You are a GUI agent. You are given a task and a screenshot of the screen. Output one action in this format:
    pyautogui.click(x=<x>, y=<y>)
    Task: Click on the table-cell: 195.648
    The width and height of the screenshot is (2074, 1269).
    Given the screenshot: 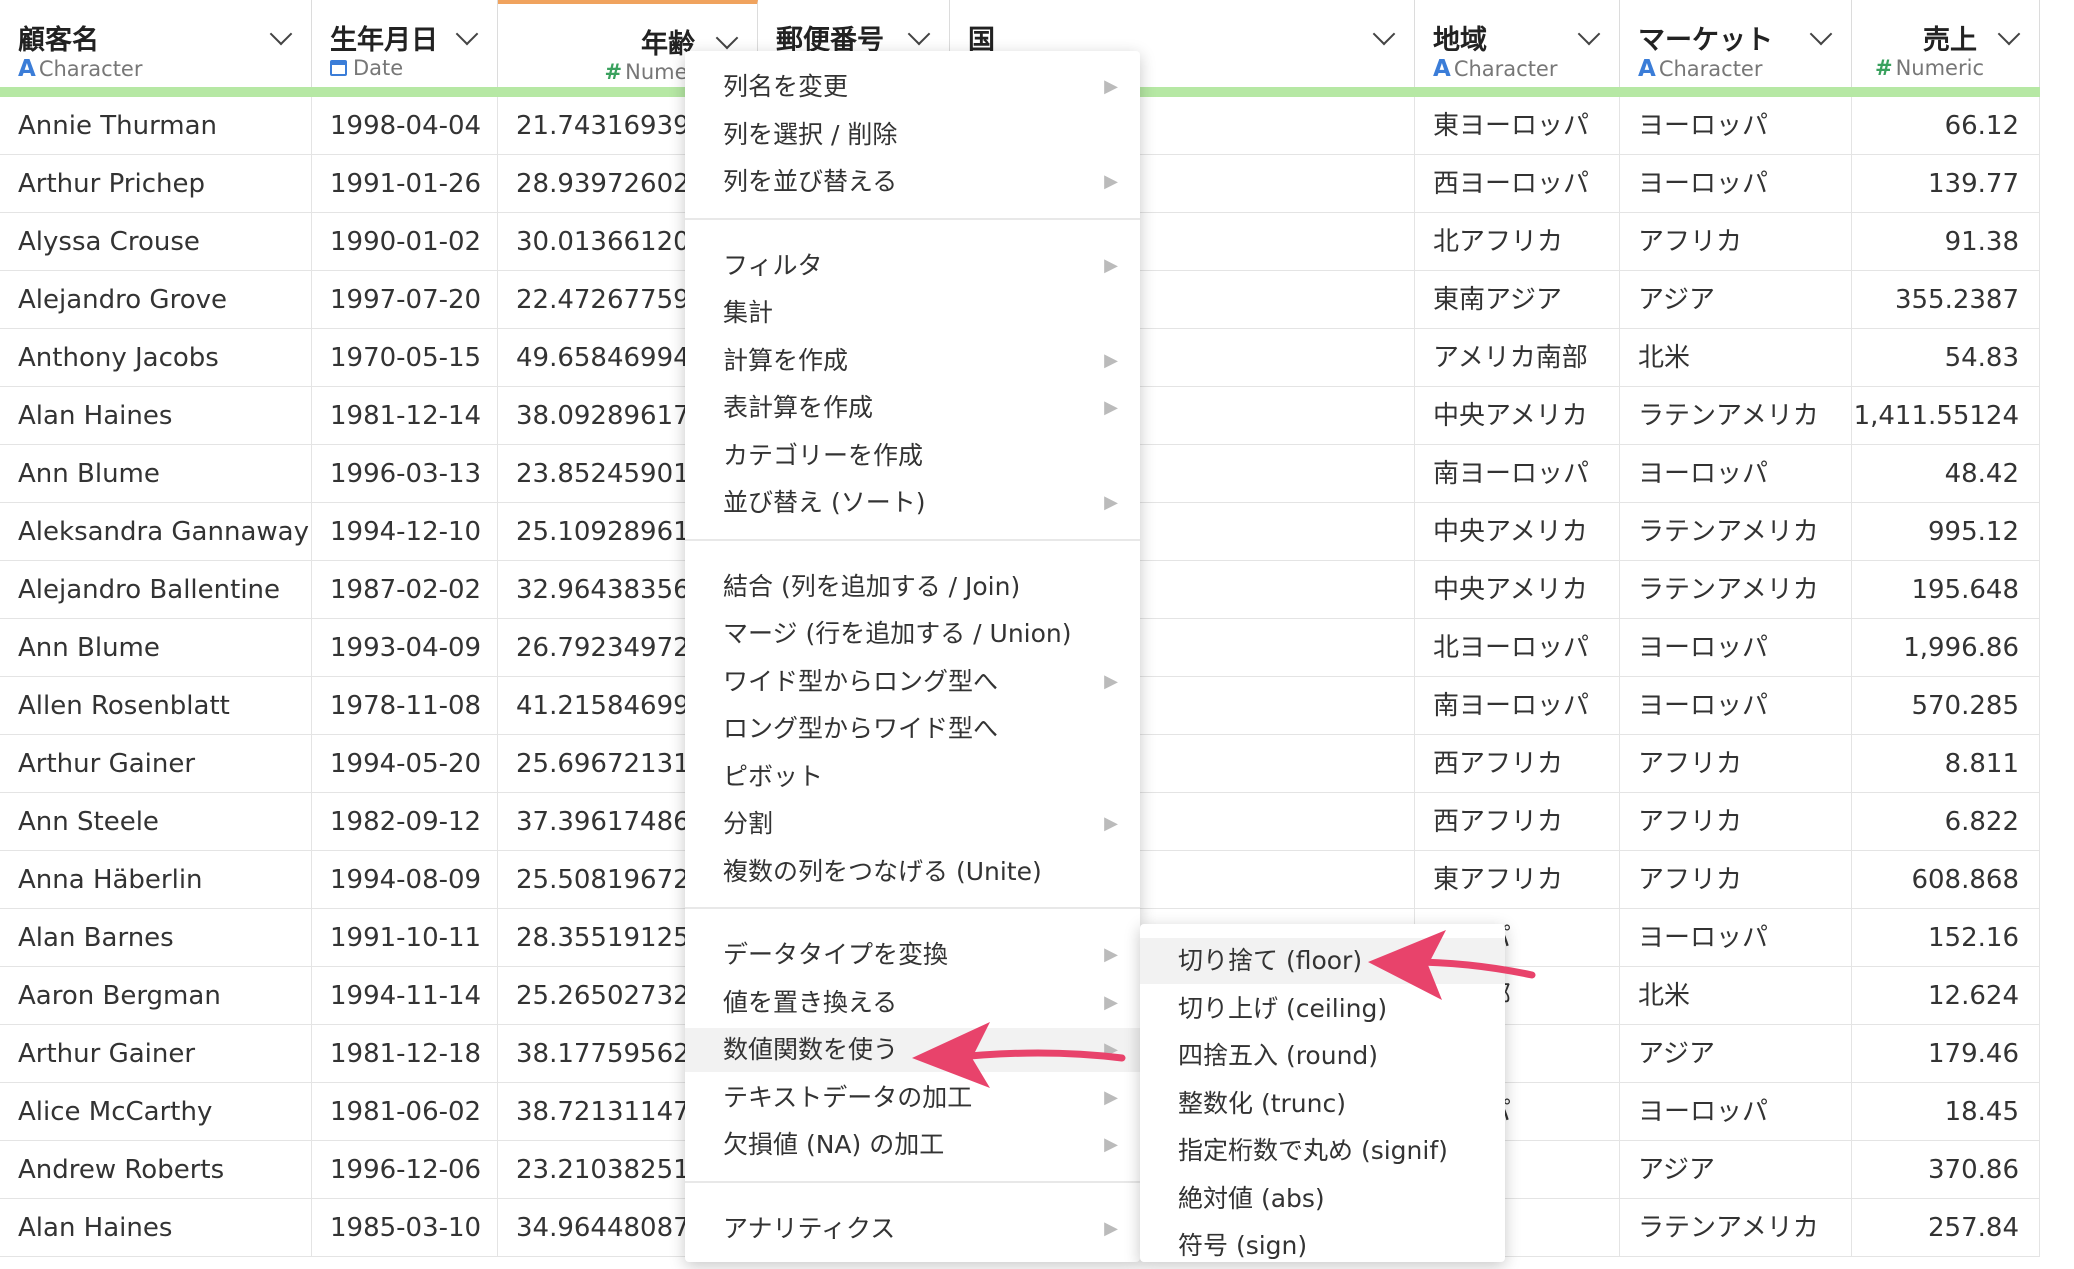 What is the action you would take?
    pyautogui.click(x=1946, y=590)
    